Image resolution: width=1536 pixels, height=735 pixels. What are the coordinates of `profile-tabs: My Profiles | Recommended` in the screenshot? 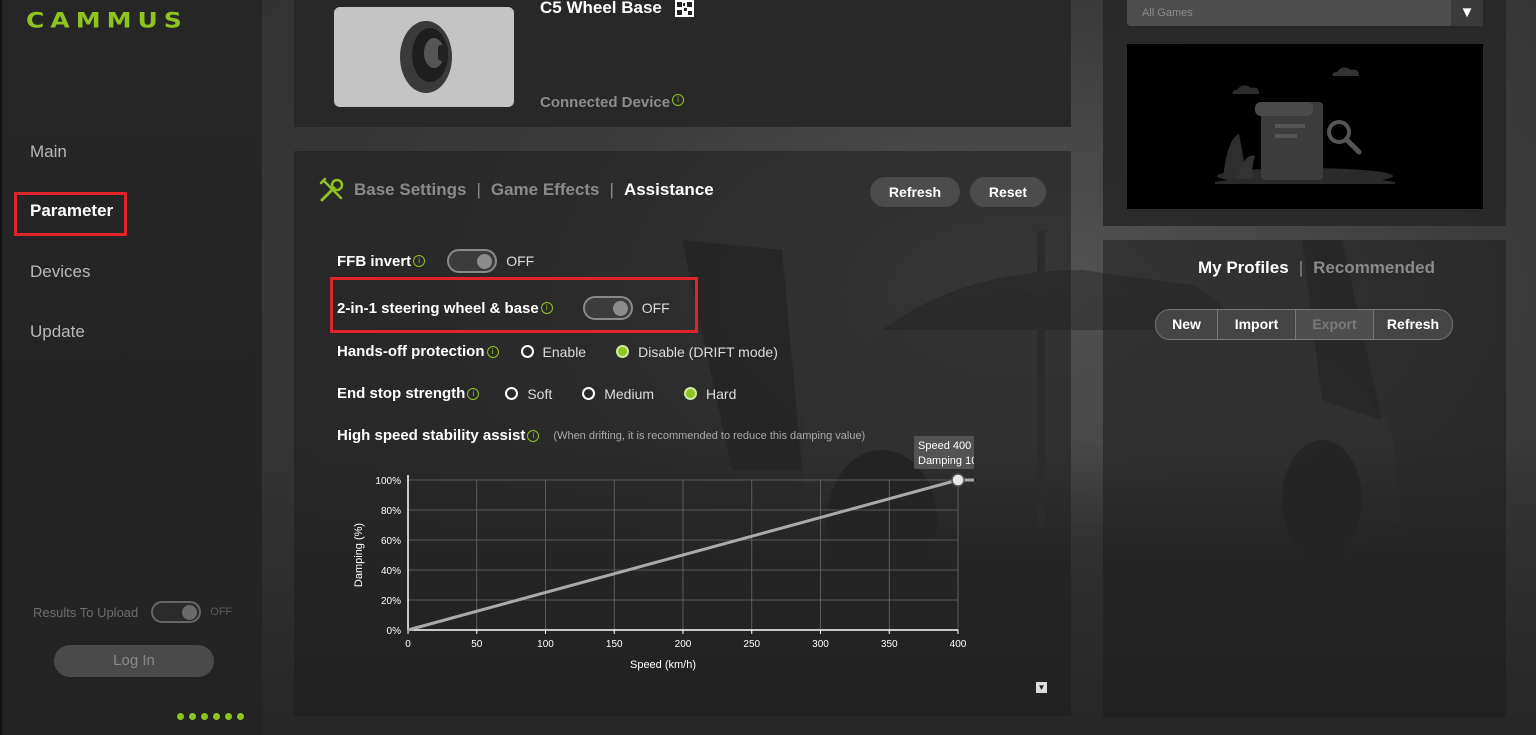 It's located at (1316, 268).